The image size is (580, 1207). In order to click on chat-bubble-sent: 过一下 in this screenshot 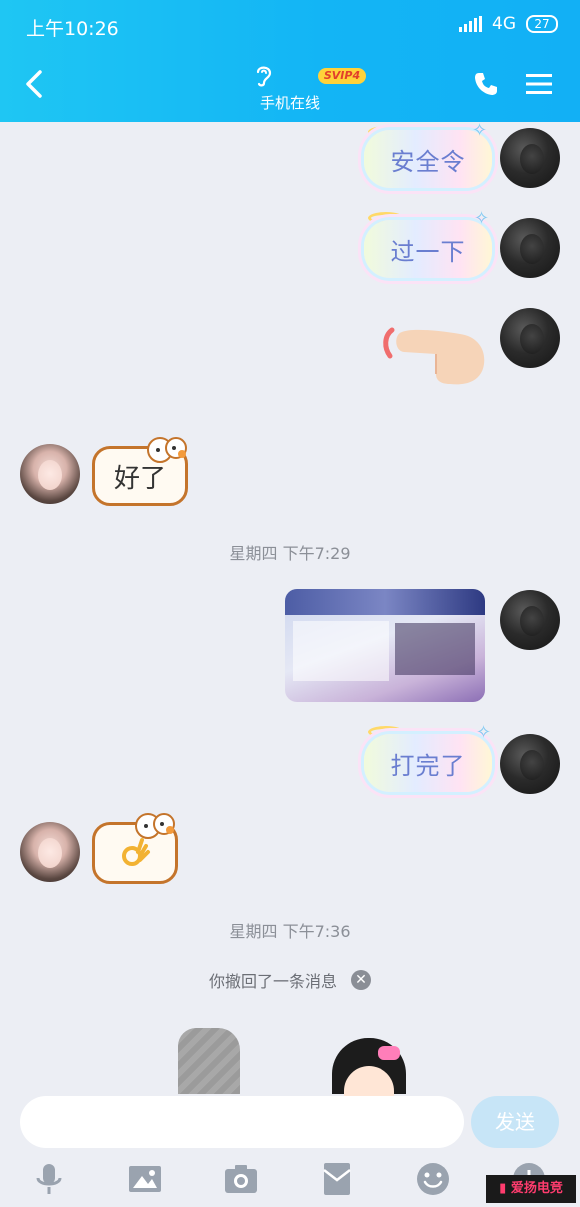, I will do `click(428, 249)`.